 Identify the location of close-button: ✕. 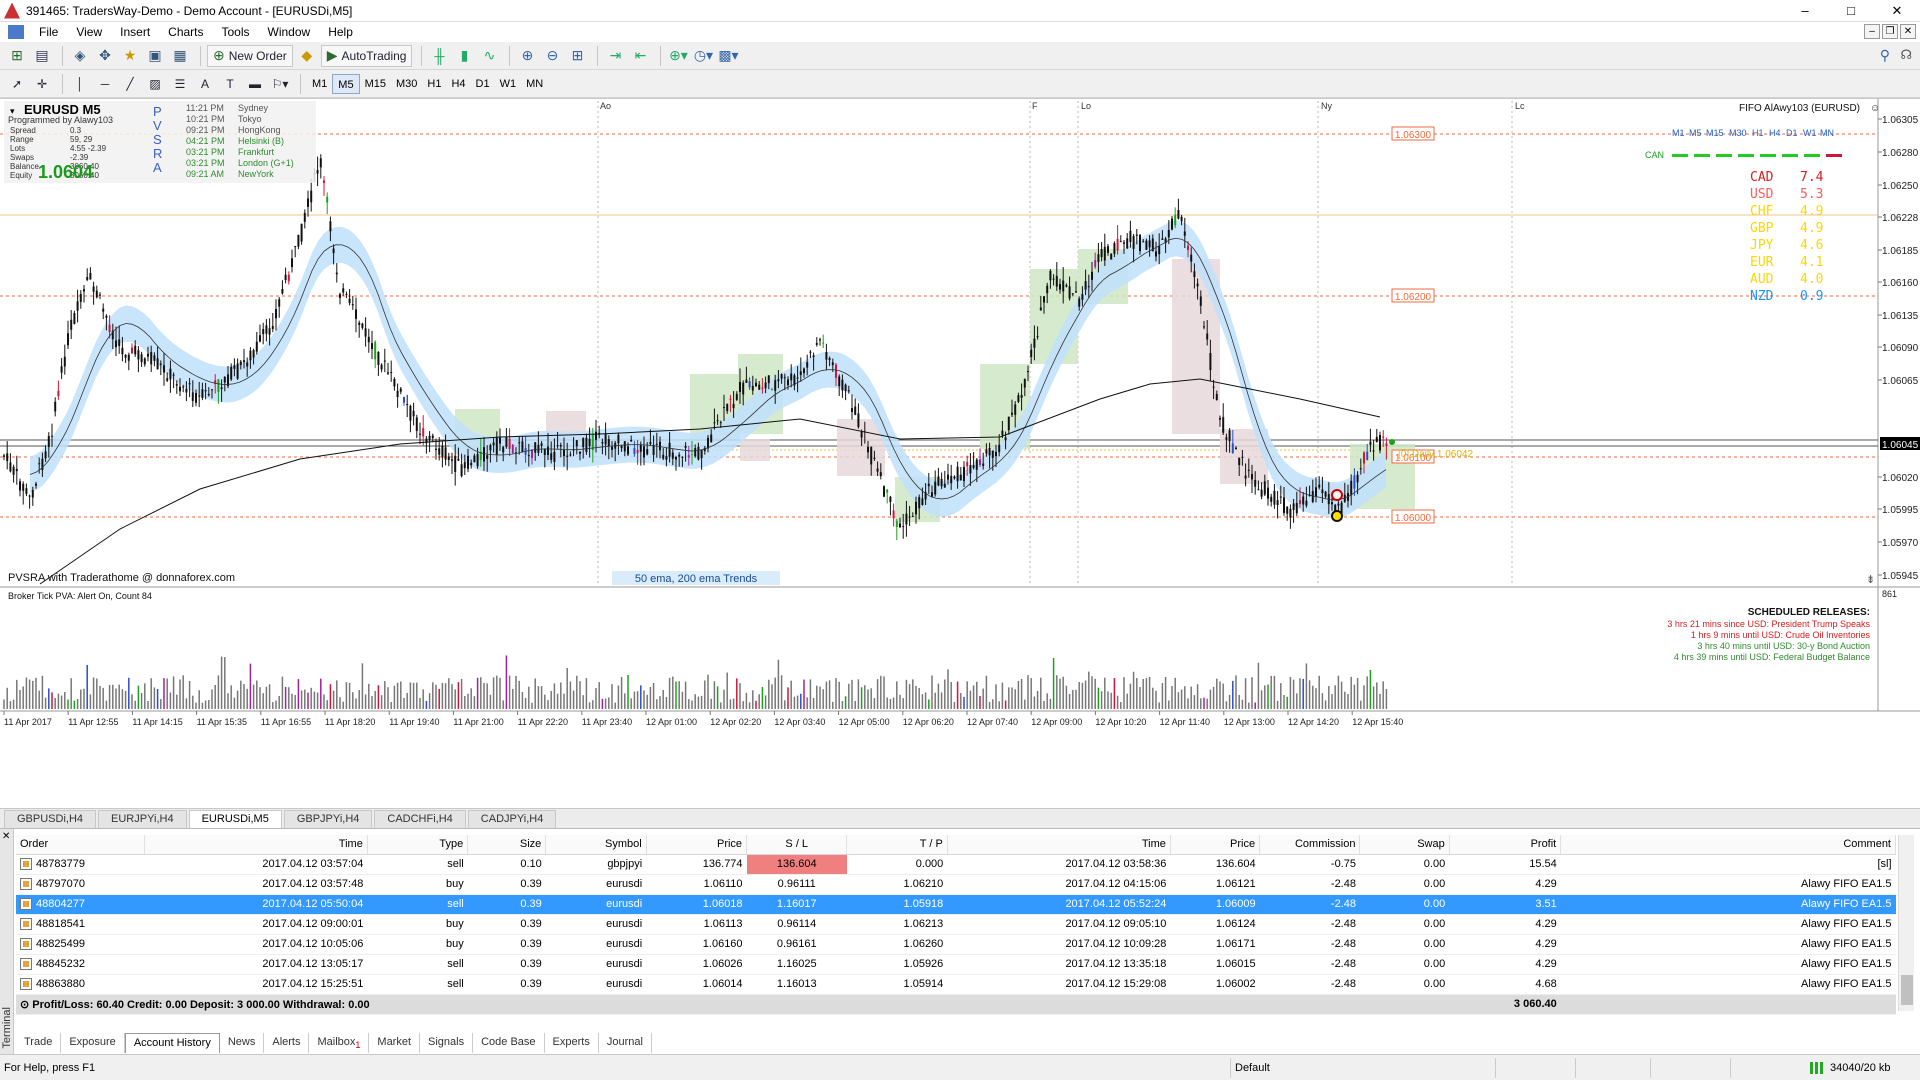
(1897, 11).